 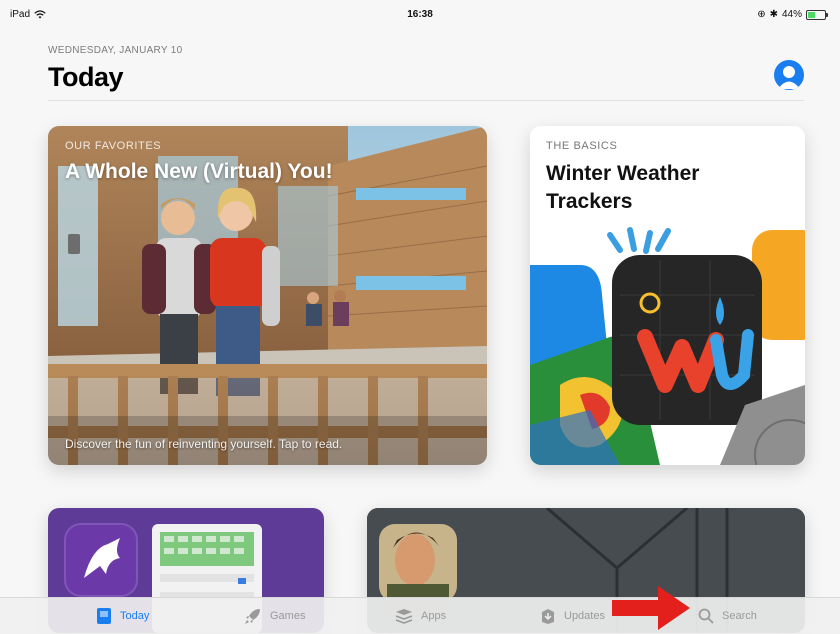 I want to click on status-bar: iPad 16:38 ⊕ ✱ 44%, so click(x=420, y=15).